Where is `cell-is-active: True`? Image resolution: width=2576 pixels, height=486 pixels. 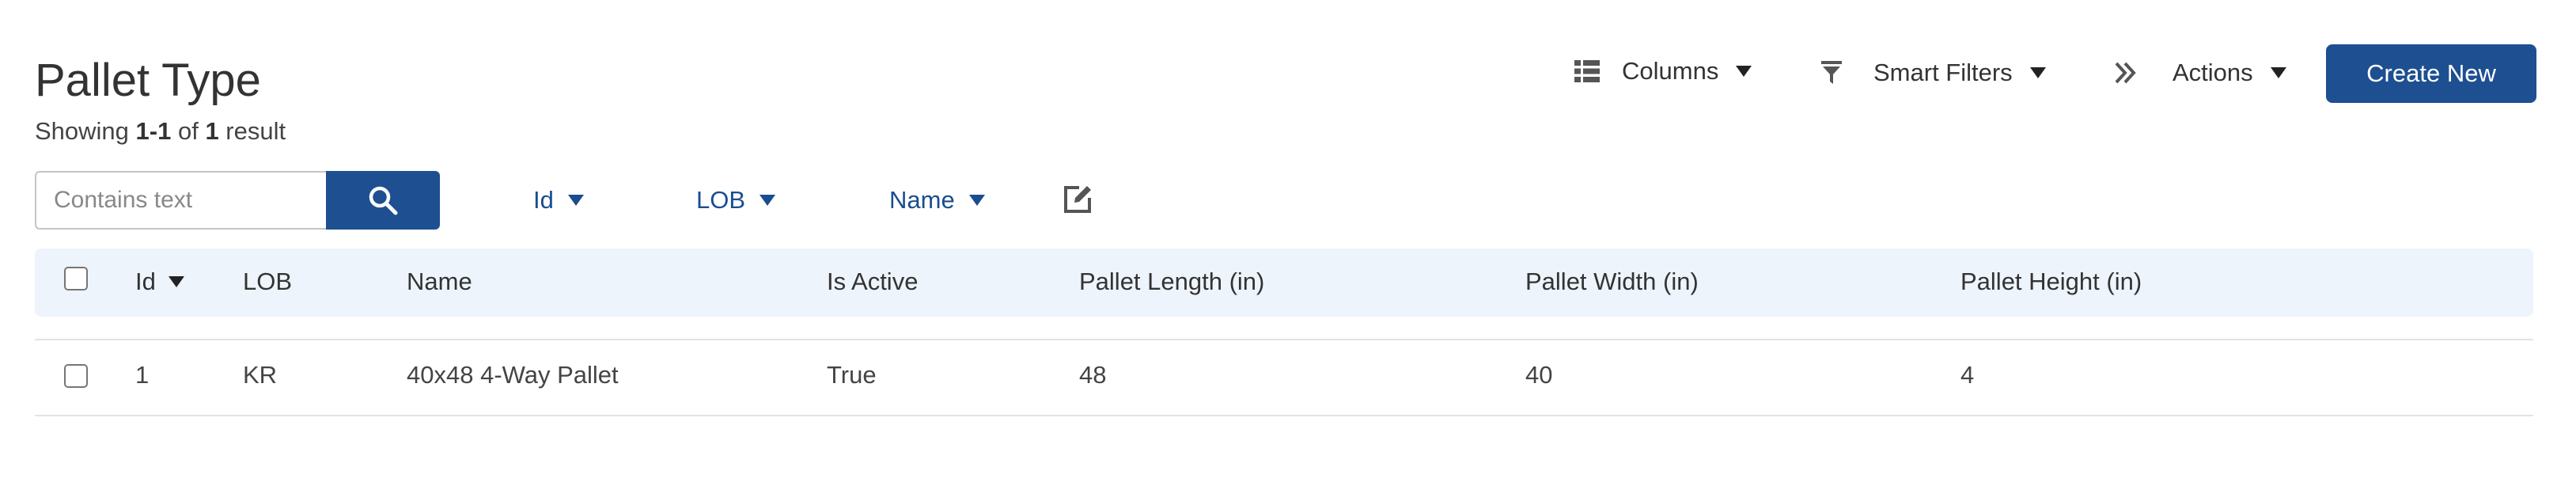
cell-is-active: True is located at coordinates (852, 375).